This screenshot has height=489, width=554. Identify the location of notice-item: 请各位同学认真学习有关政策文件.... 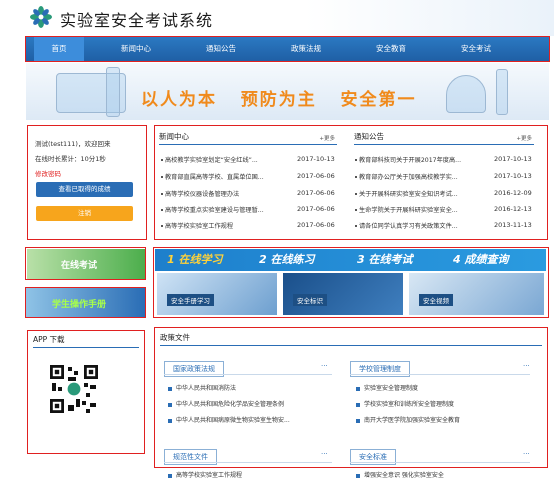
(417, 225).